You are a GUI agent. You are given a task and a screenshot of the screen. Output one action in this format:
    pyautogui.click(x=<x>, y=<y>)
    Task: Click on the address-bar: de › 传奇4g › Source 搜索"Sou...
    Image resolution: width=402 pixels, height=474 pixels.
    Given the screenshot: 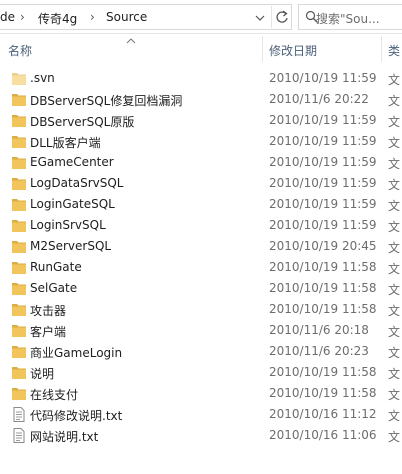 What is the action you would take?
    pyautogui.click(x=201, y=17)
    